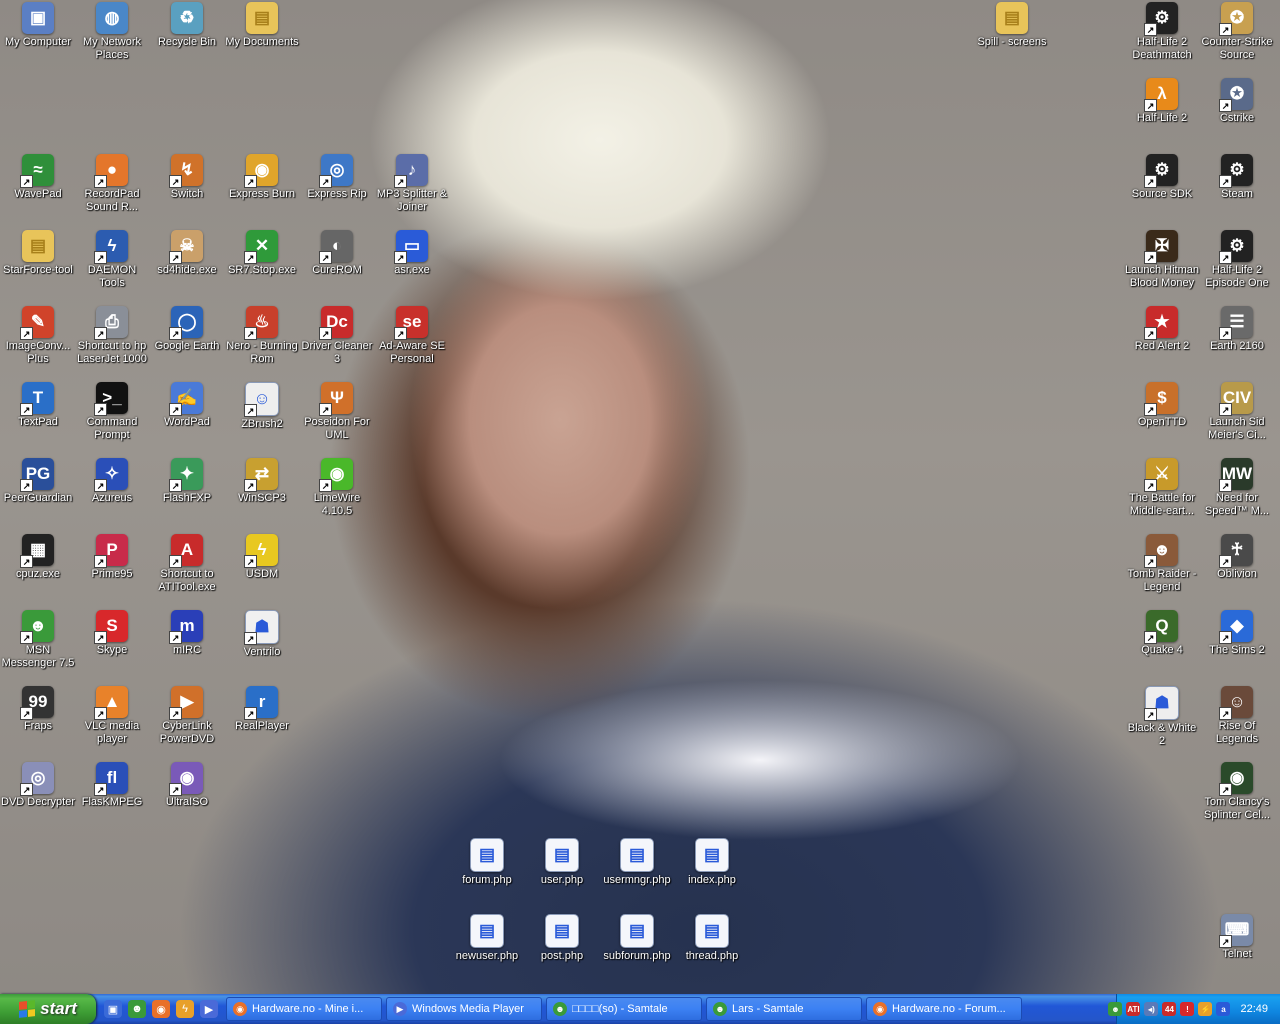 This screenshot has width=1280, height=1024. What do you see at coordinates (637, 938) in the screenshot?
I see `desktop-icon: ▤ subforum.php` at bounding box center [637, 938].